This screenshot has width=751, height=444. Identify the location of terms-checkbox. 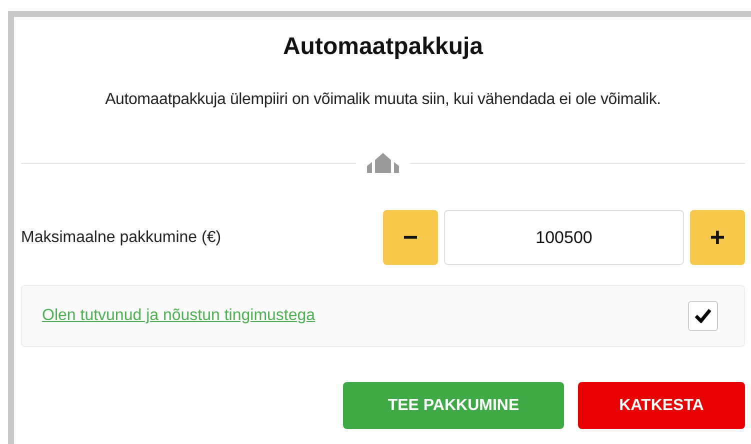
(703, 316).